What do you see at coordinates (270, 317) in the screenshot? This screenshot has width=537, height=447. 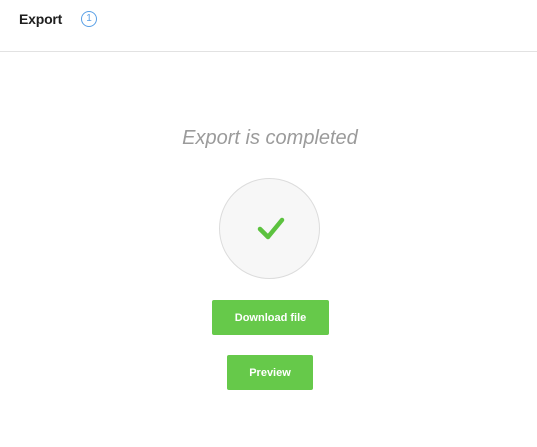 I see `download-file-button: Download file` at bounding box center [270, 317].